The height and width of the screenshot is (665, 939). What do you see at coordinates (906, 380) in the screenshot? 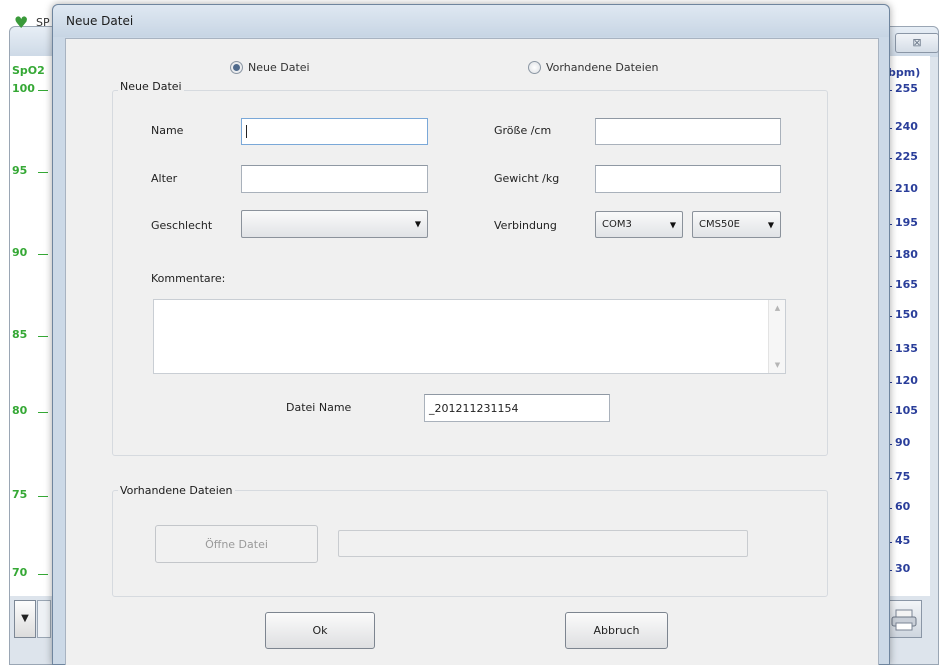
I see `pulse-tick-label: 120` at bounding box center [906, 380].